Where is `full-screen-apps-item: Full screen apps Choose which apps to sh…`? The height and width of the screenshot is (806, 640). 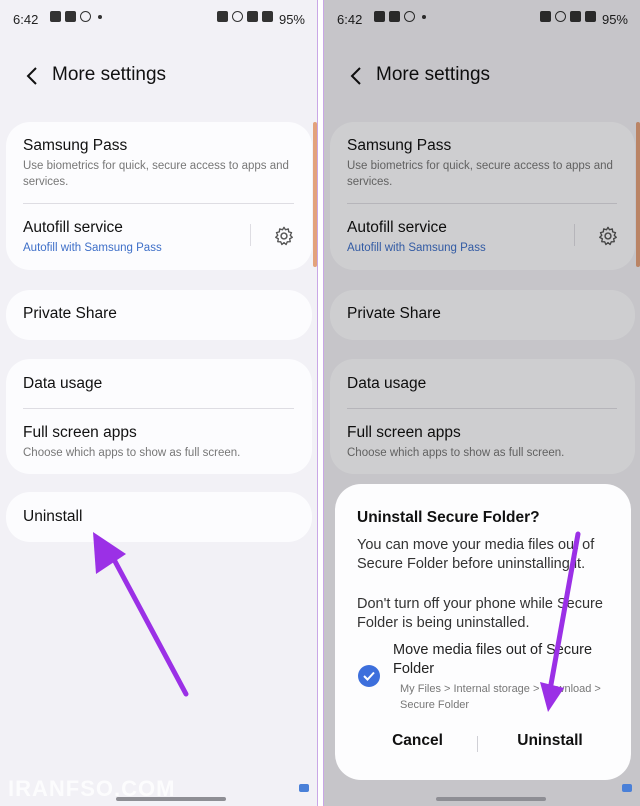
full-screen-apps-item: Full screen apps Choose which apps to sh… is located at coordinates (158, 442).